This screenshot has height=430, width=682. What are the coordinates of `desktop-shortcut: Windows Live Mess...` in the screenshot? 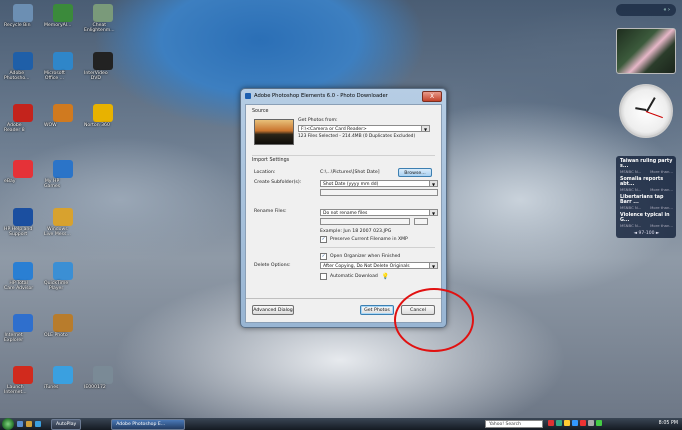 It's located at (63, 222).